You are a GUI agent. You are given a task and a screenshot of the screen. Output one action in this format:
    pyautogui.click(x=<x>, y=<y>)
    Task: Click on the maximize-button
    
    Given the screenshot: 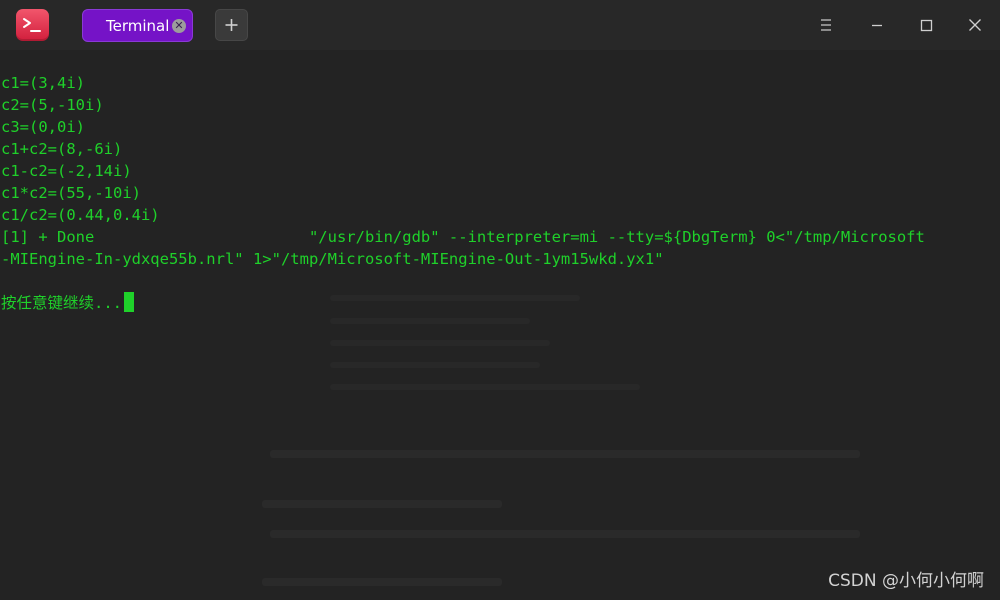 What is the action you would take?
    pyautogui.click(x=926, y=25)
    